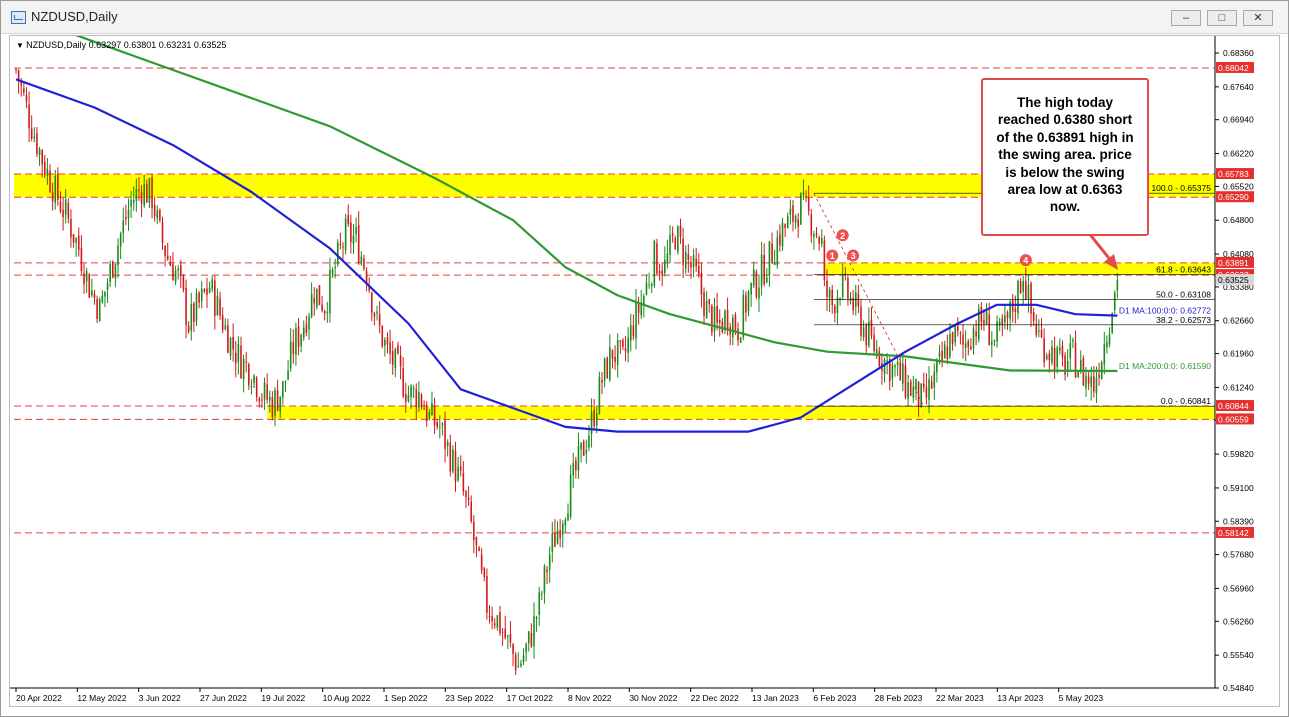 Image resolution: width=1289 pixels, height=717 pixels. What do you see at coordinates (834, 698) in the screenshot?
I see `x-tick-label: 6 Feb 2023` at bounding box center [834, 698].